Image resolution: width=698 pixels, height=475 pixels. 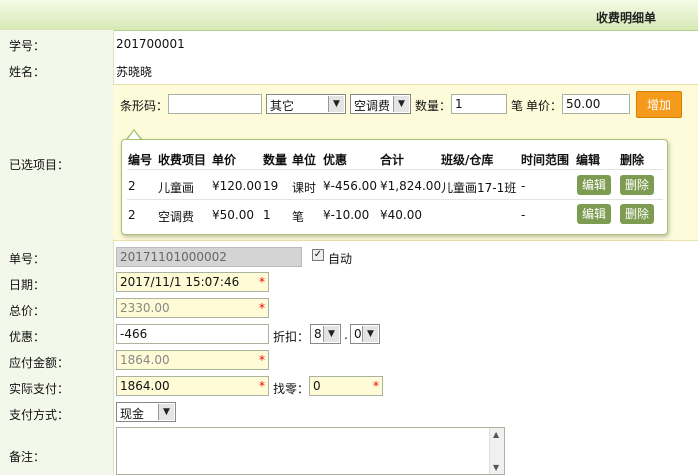 What do you see at coordinates (224, 160) in the screenshot?
I see `col-header-price: 单价` at bounding box center [224, 160].